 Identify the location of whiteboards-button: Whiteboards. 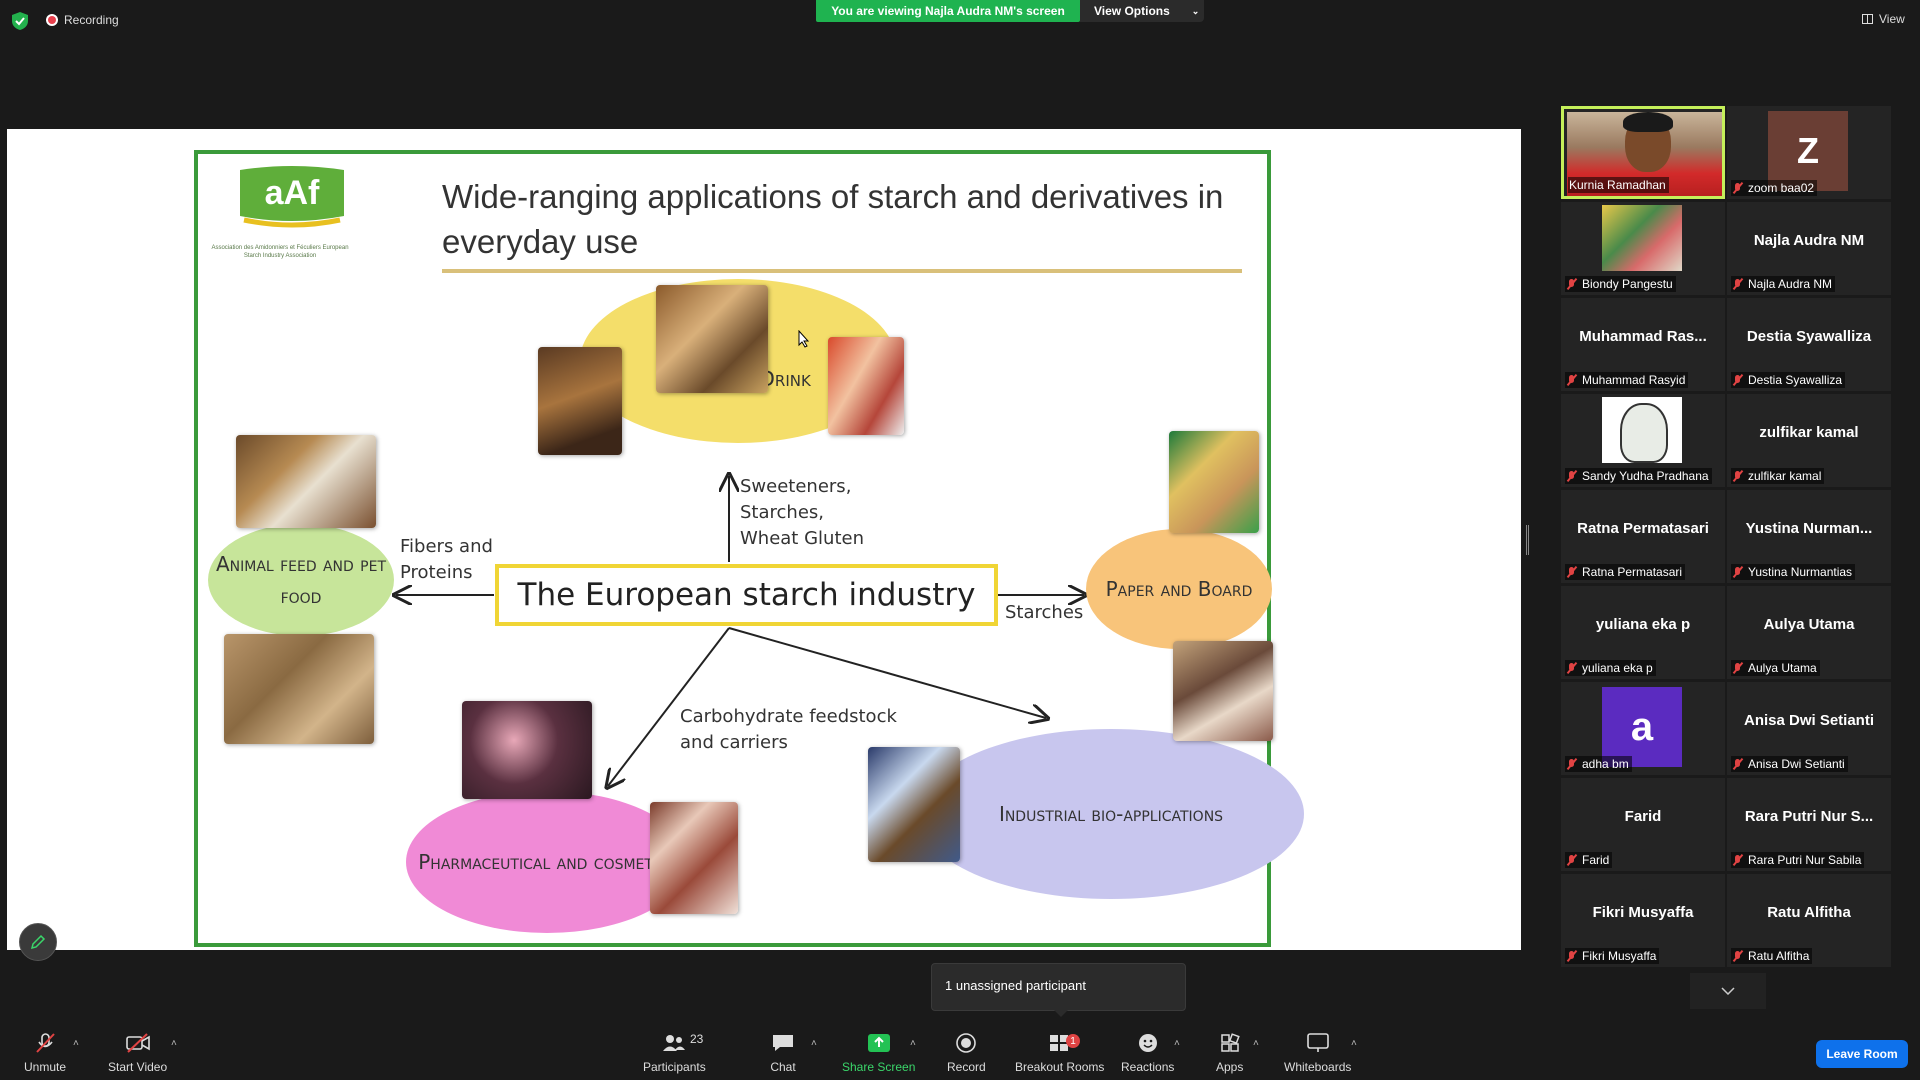
(1317, 1053).